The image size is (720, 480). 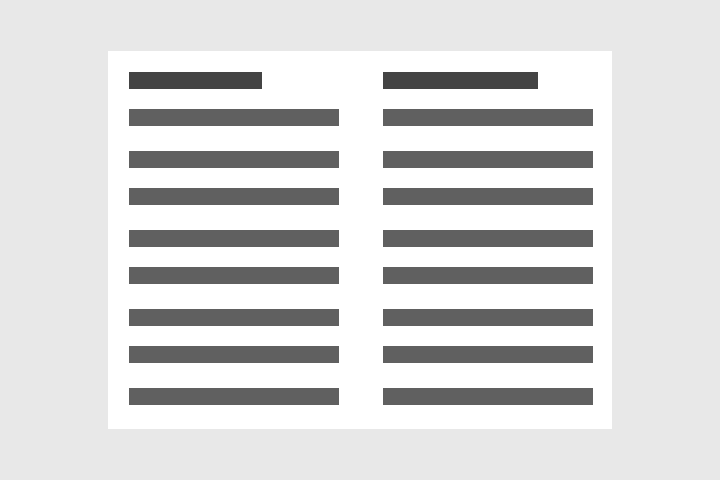 I want to click on right-column-heading-placeholder, so click(x=460, y=80).